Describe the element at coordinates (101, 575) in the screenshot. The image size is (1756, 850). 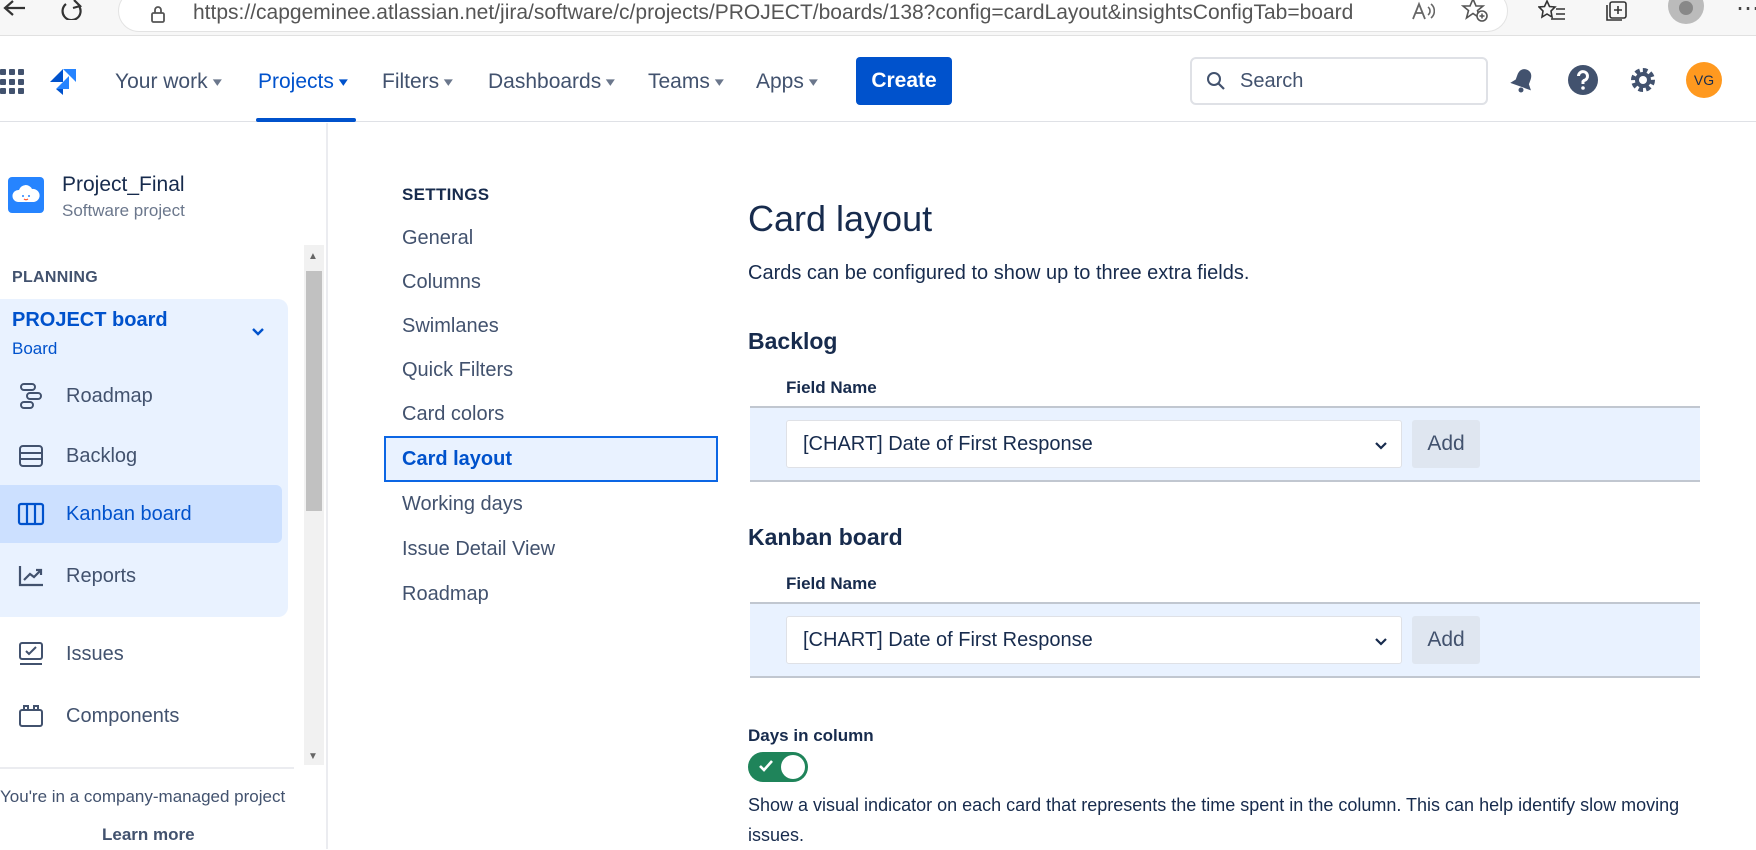
I see `sidebar-item-label: Reports` at that location.